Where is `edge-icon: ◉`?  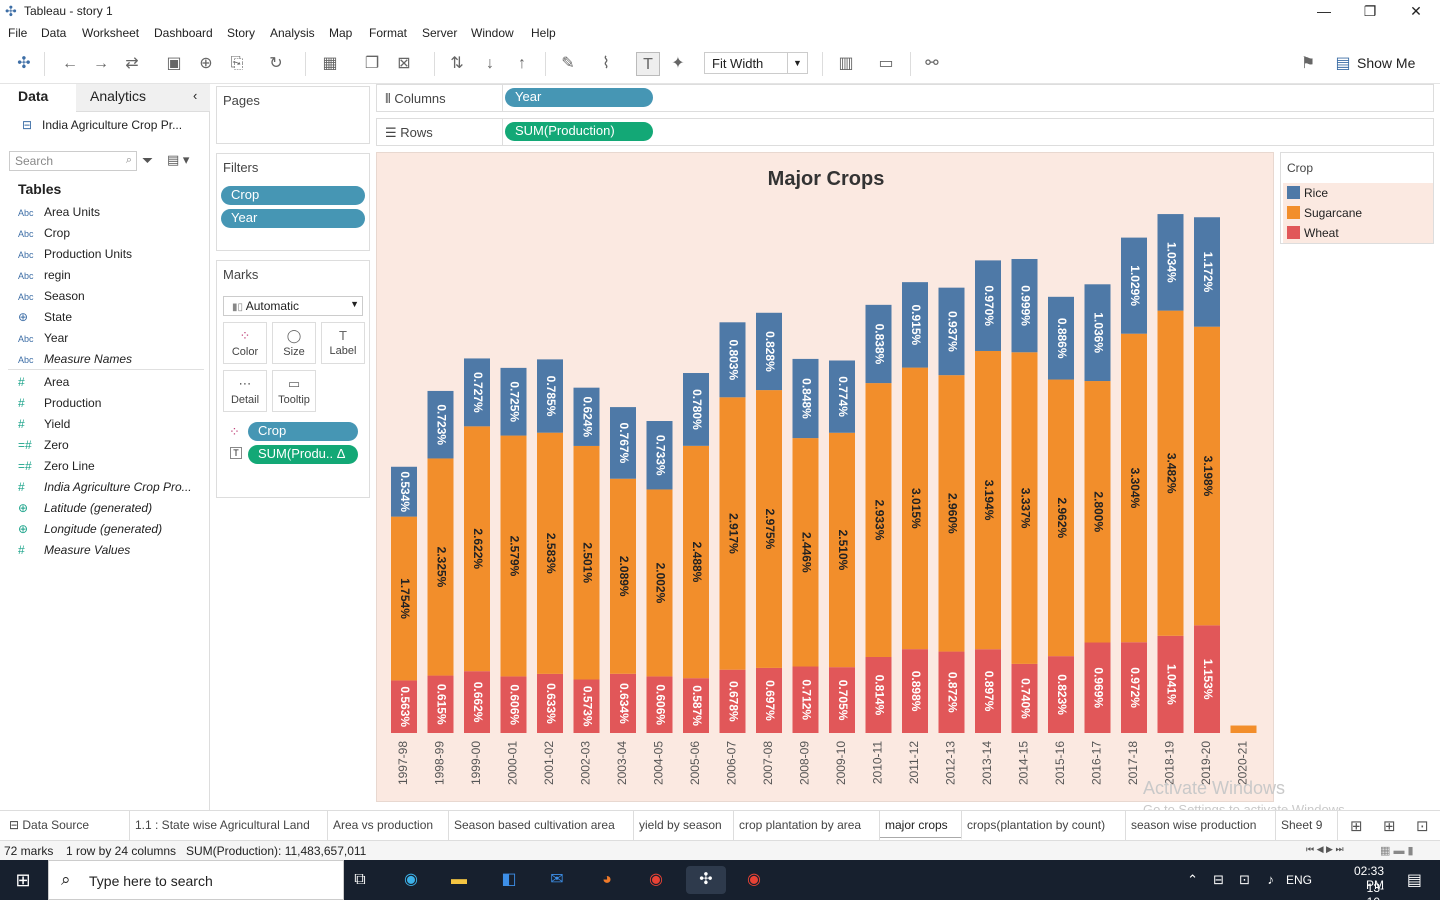
edge-icon: ◉ is located at coordinates (411, 880).